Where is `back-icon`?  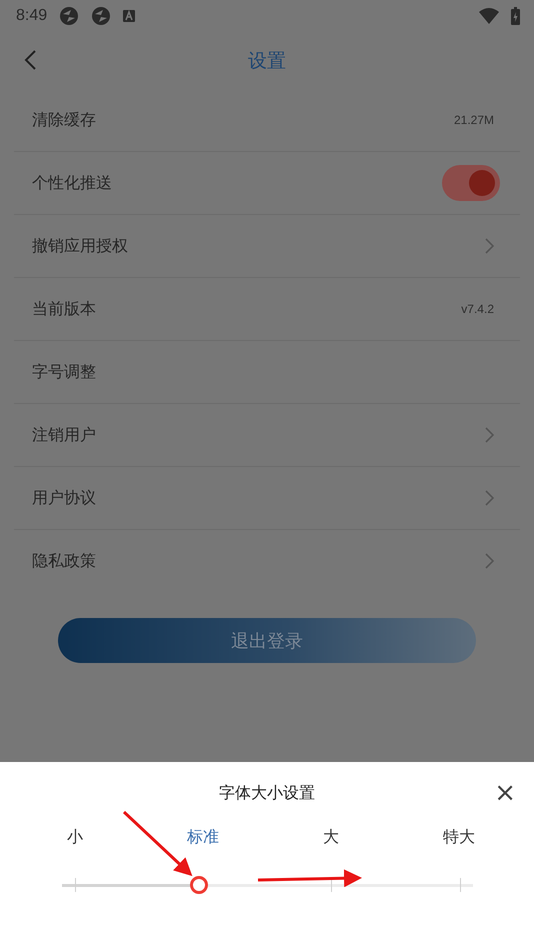
back-icon is located at coordinates (30, 60).